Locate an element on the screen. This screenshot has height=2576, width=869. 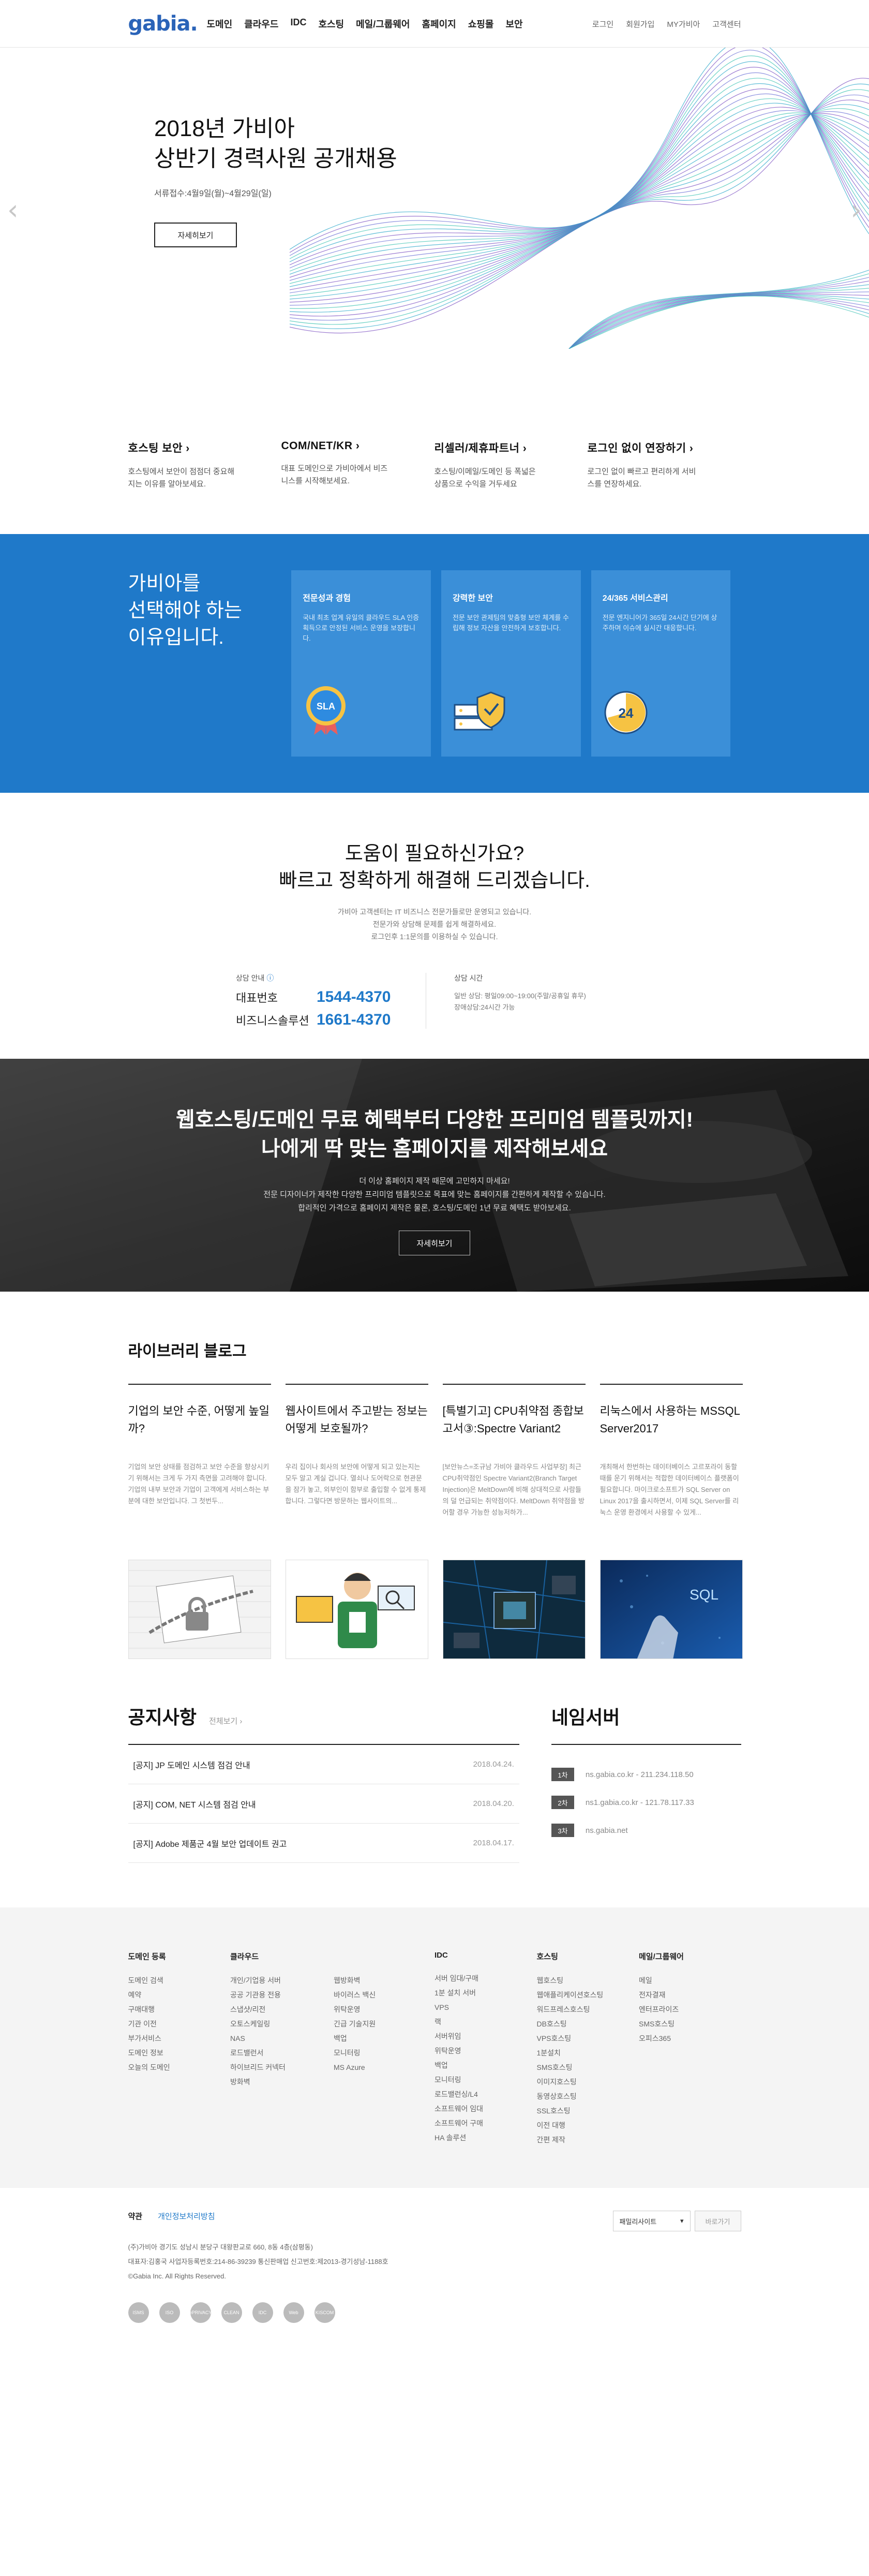
privacy-link: 개인정보처리방침 is located at coordinates (187, 2216).